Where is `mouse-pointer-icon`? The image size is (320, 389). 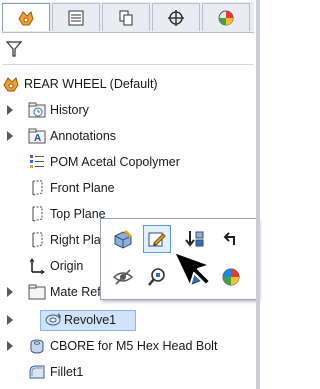
mouse-pointer-icon is located at coordinates (192, 269).